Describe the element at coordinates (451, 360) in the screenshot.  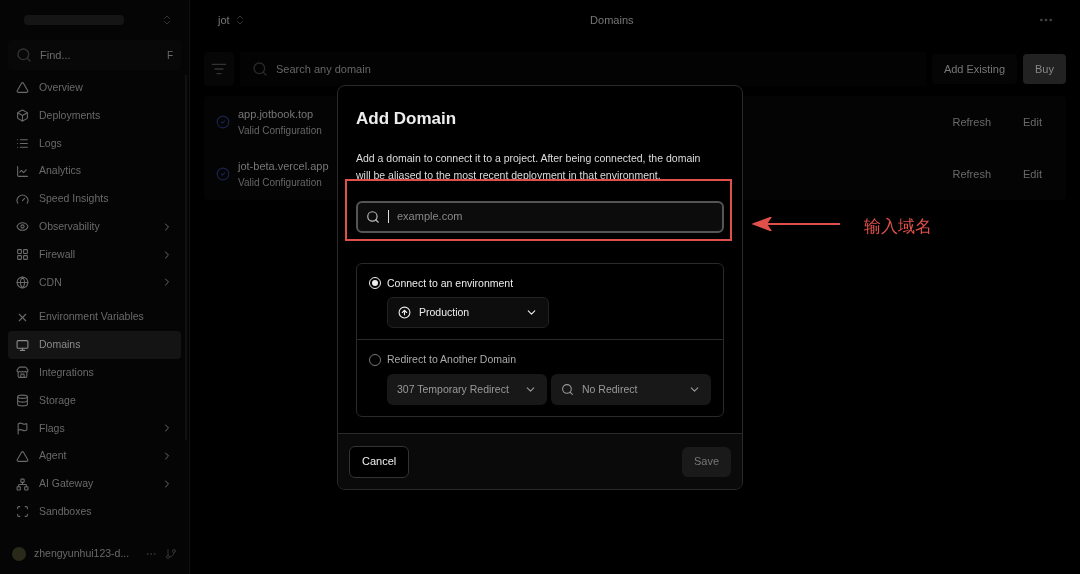
I see `option-label: Redirect to Another Domain` at that location.